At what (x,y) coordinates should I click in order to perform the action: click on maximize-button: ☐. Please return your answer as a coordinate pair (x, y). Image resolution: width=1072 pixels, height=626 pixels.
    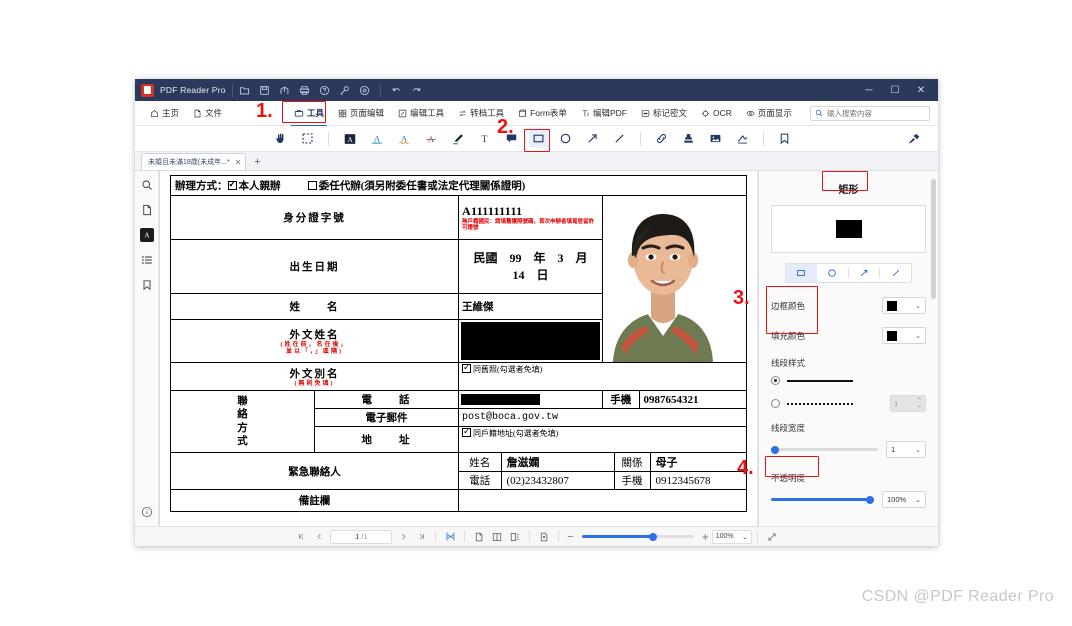
    Looking at the image, I should click on (895, 90).